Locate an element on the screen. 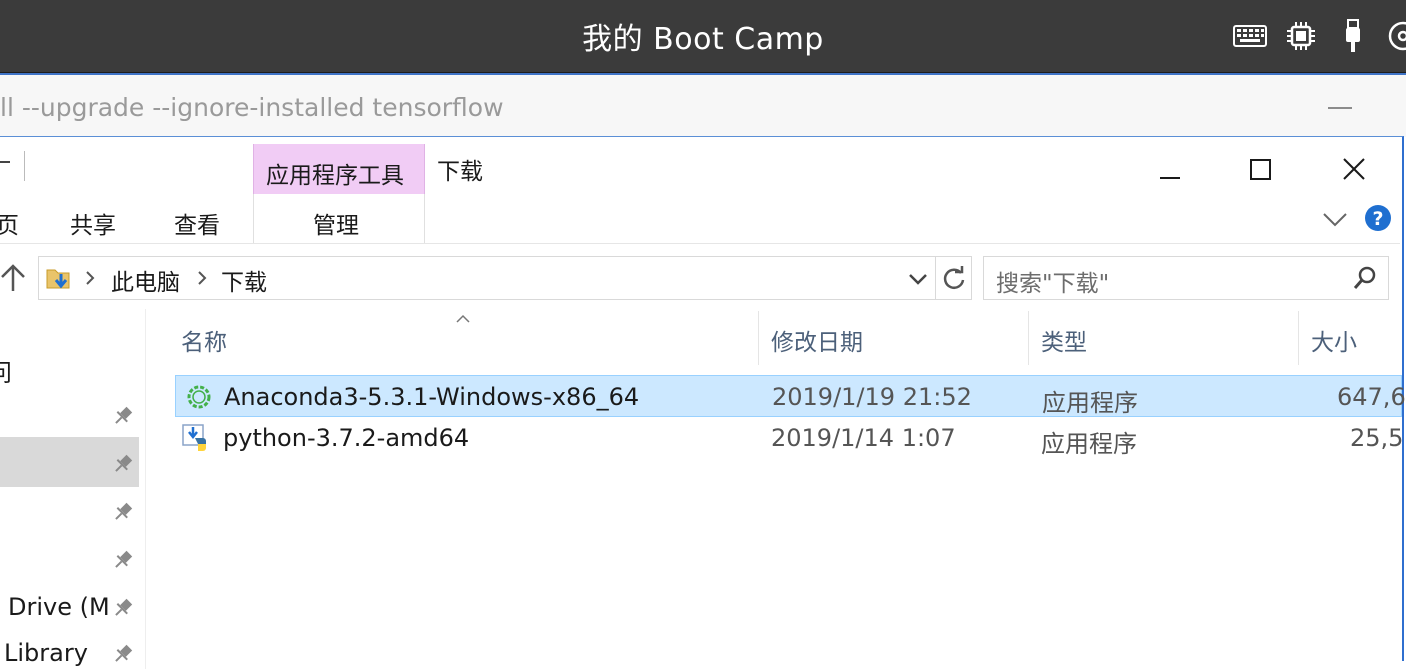 The image size is (1406, 669). help-icon: ? is located at coordinates (1378, 218).